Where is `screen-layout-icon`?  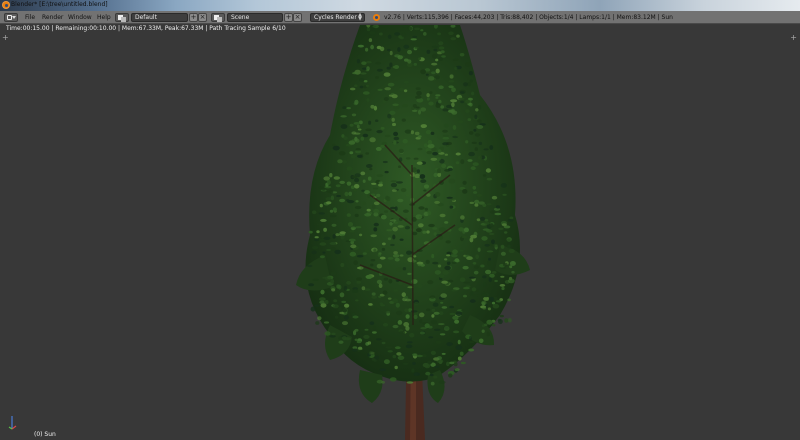
screen-layout-icon is located at coordinates (122, 17).